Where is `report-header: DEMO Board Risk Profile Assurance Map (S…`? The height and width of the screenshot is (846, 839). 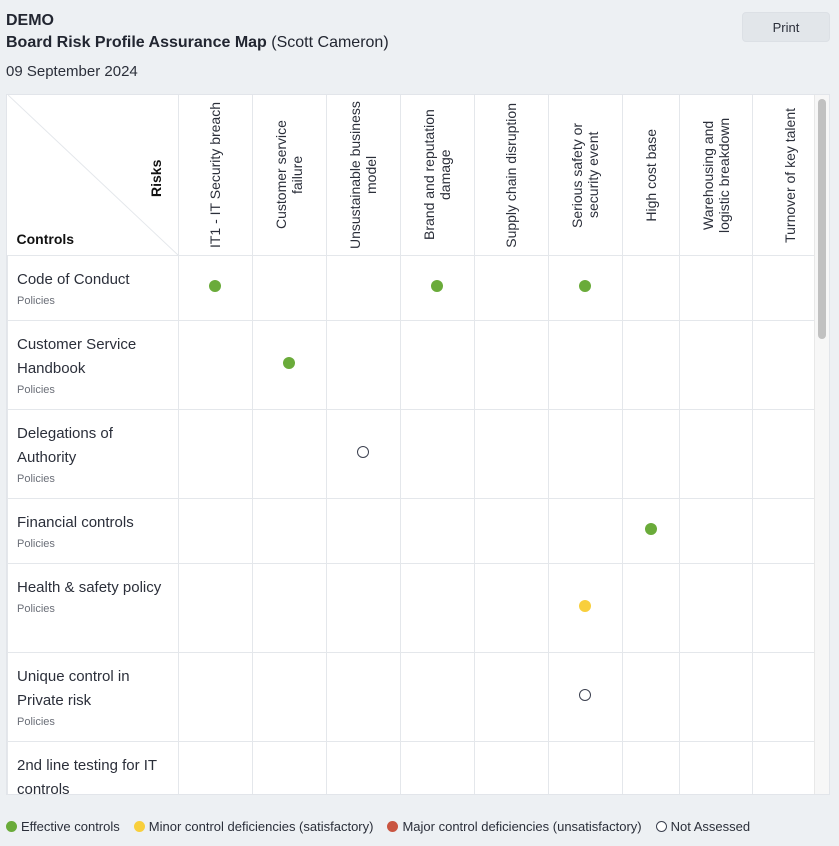 report-header: DEMO Board Risk Profile Assurance Map (S… is located at coordinates (197, 46).